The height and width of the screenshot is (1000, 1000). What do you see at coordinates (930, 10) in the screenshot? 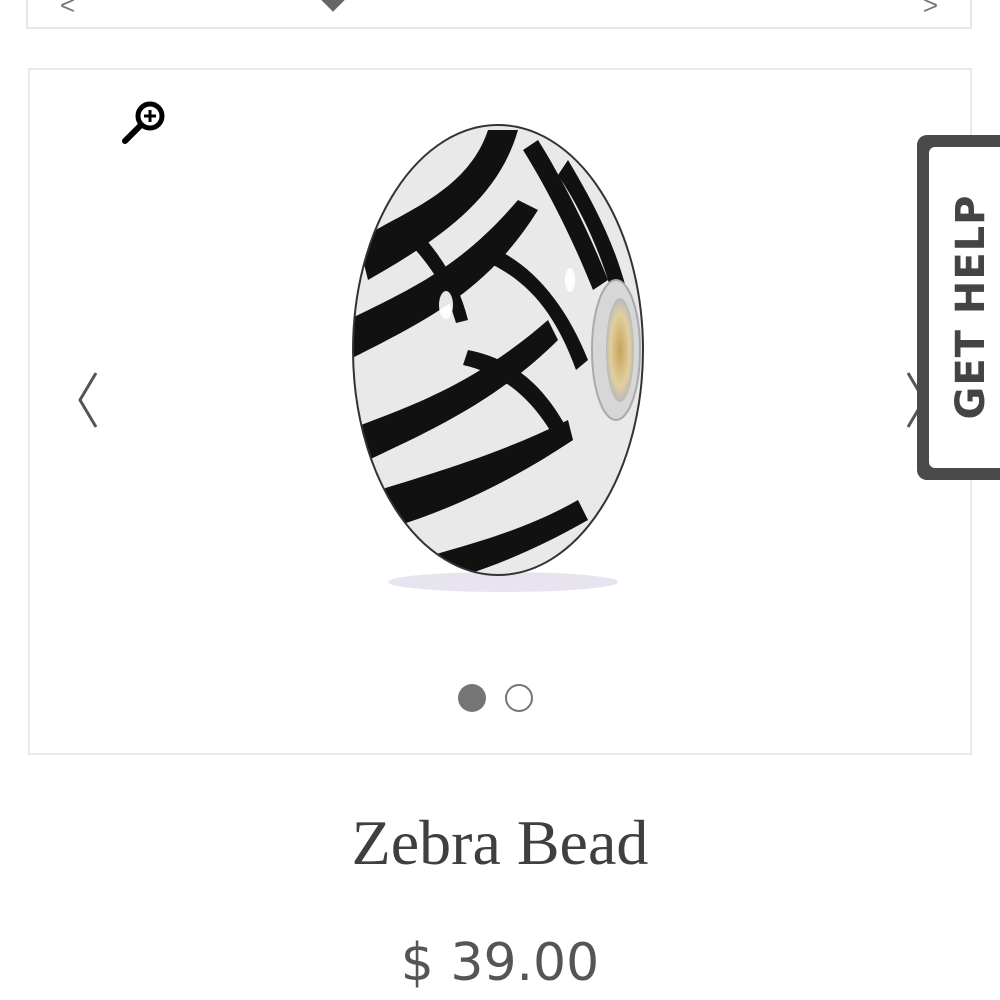
I see `chevron-right-icon: >` at bounding box center [930, 10].